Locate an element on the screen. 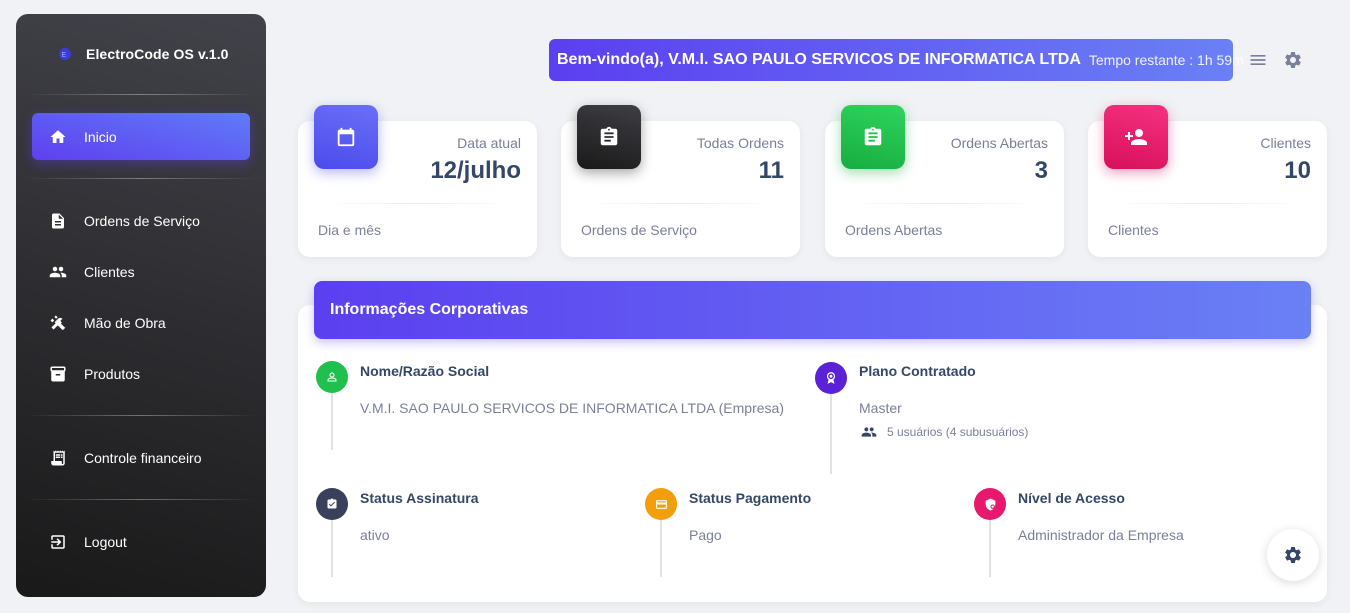 Image resolution: width=1350 pixels, height=613 pixels. session-timer: Tempo restante : 1h 59m is located at coordinates (1166, 60).